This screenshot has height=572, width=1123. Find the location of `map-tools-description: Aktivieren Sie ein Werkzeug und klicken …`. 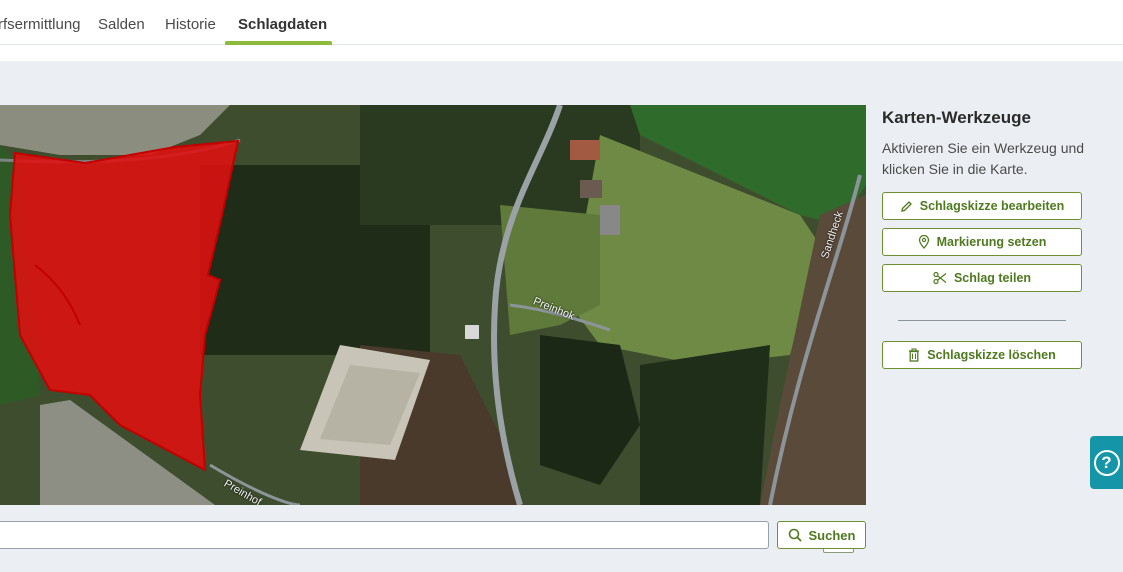

map-tools-description: Aktivieren Sie ein Werkzeug und klicken … is located at coordinates (983, 158).